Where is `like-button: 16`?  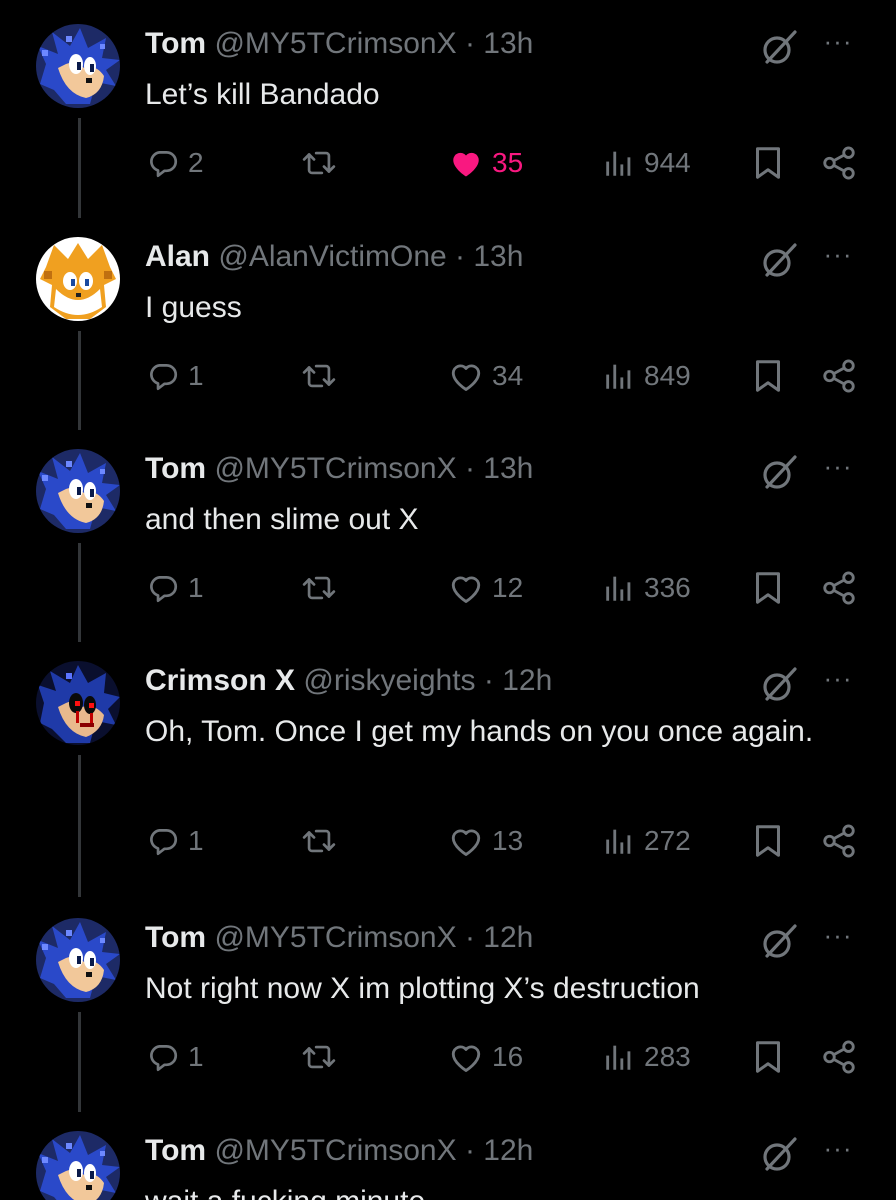 like-button: 16 is located at coordinates (485, 1057).